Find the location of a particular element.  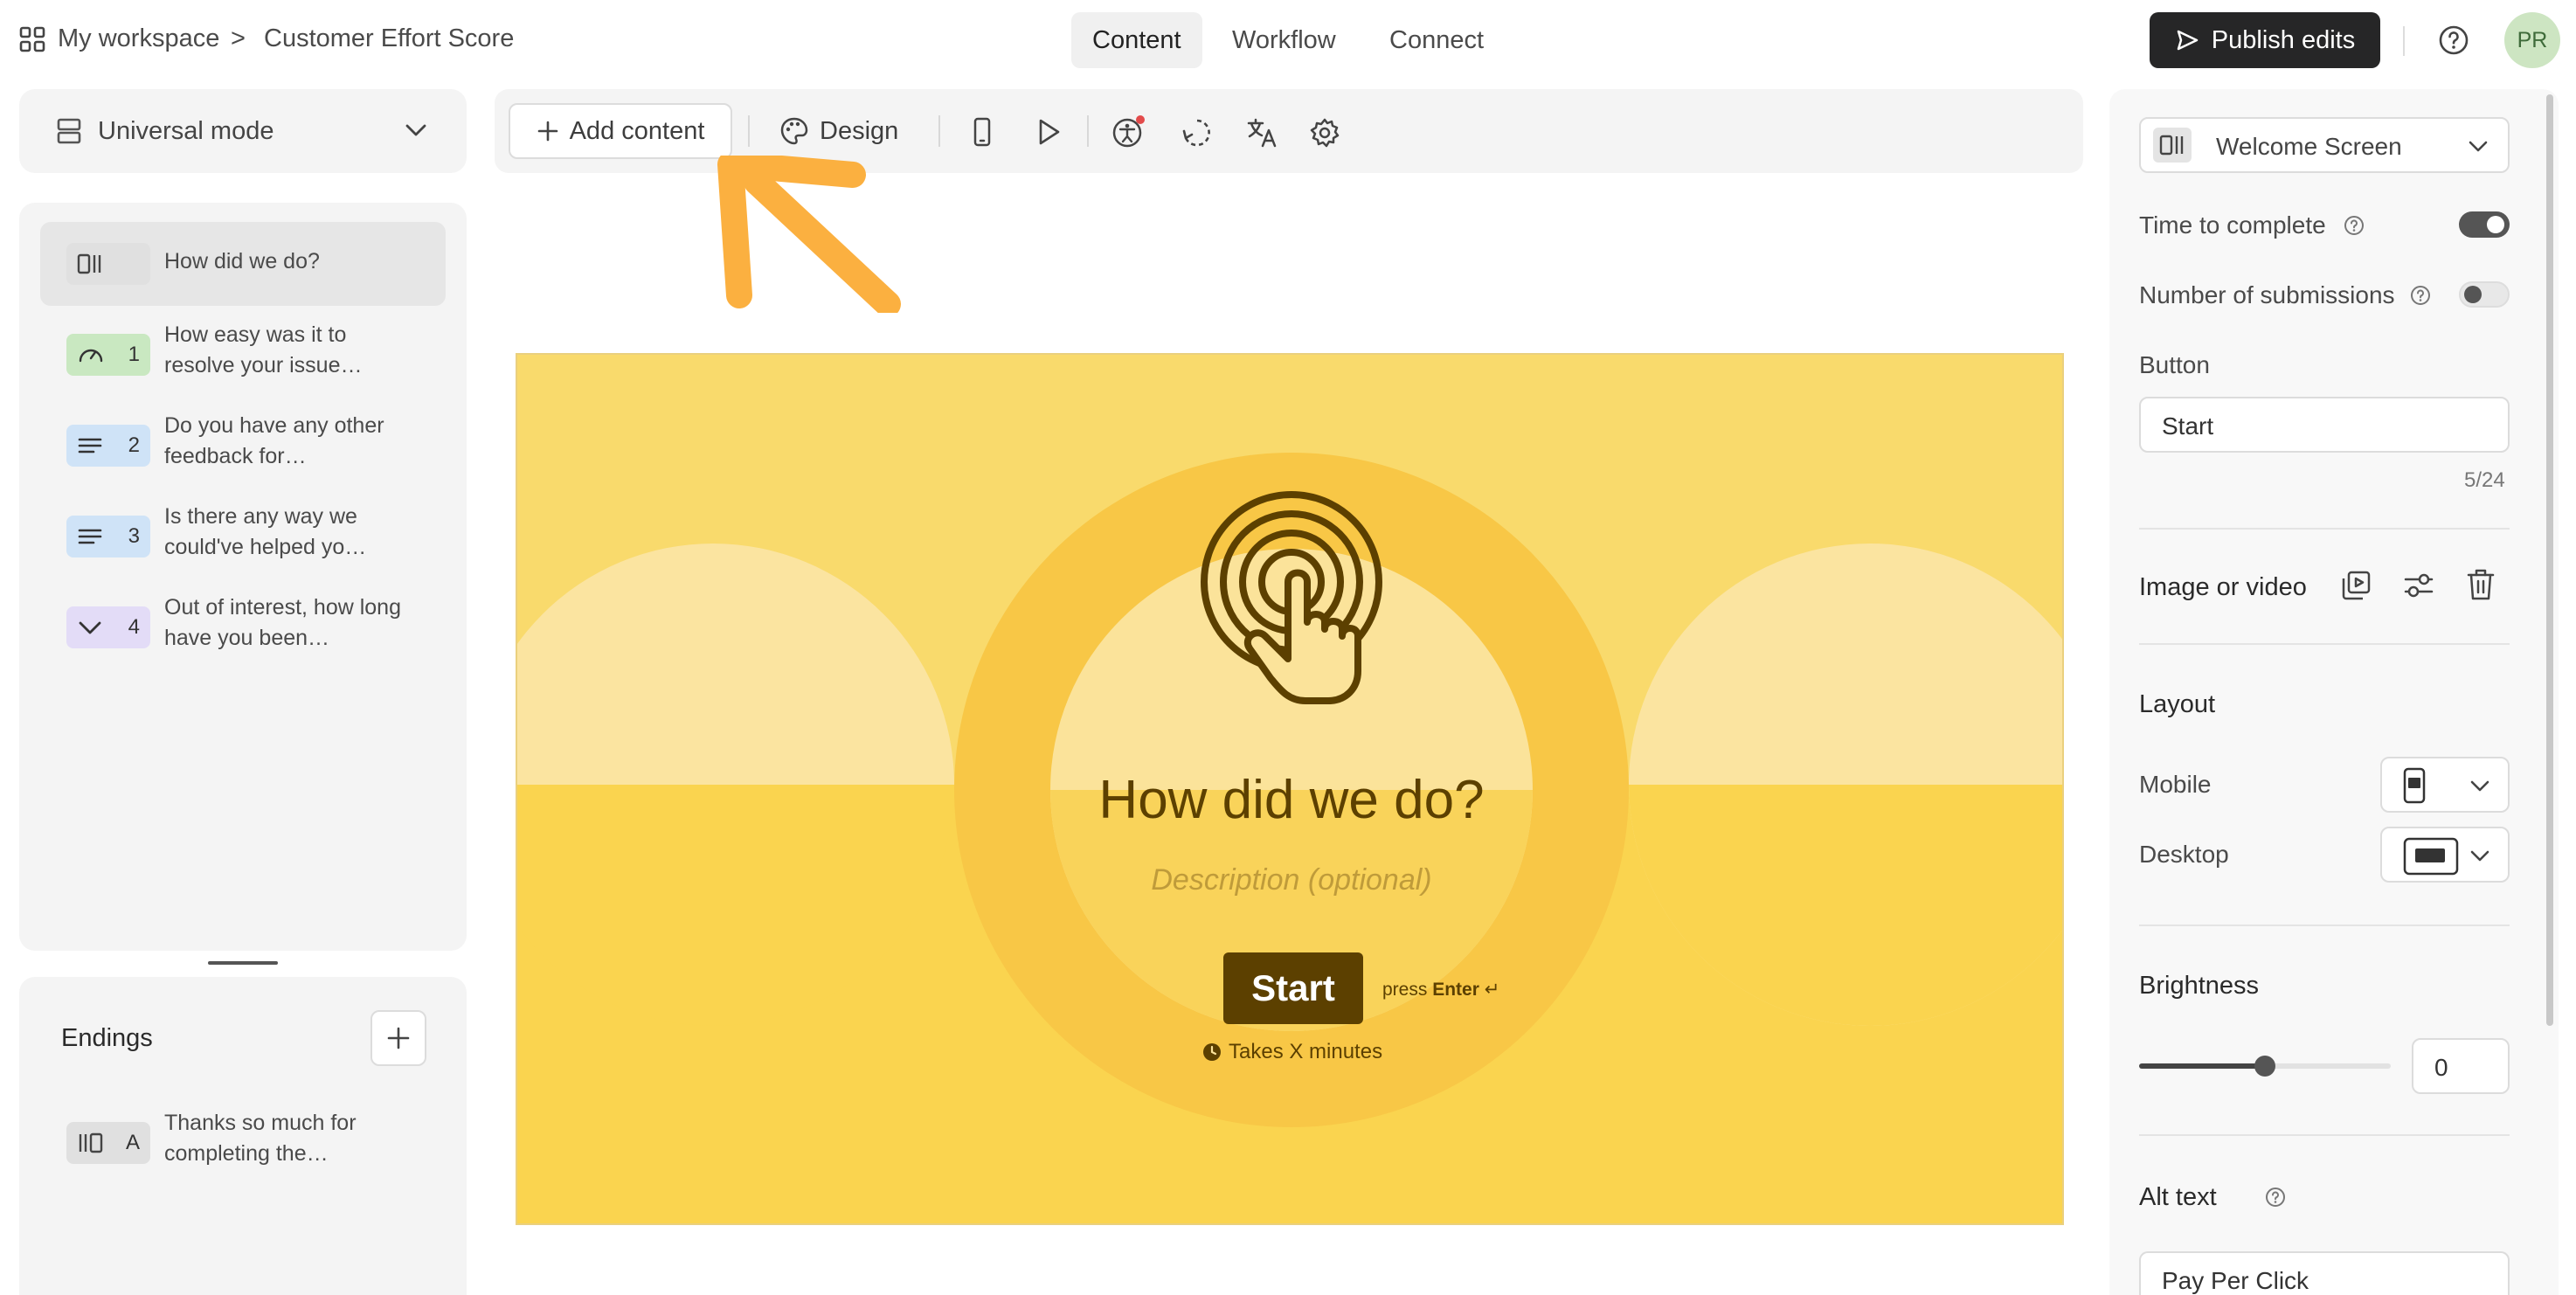

palette-icon is located at coordinates (794, 131).